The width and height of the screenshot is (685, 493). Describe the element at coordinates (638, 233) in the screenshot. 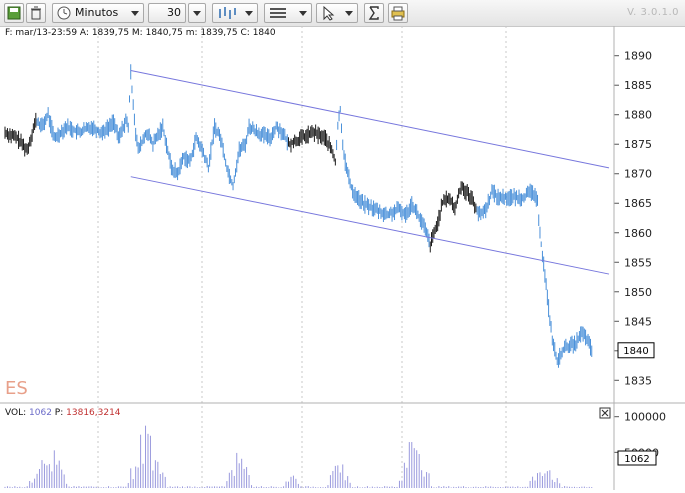

I see `price-tick-label: 1860` at that location.